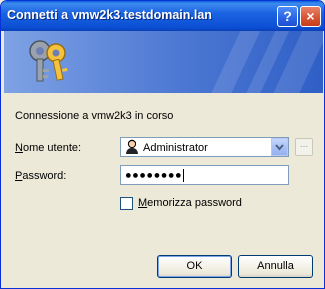 This screenshot has height=289, width=325. I want to click on title-bar: Connetti a vmw2k3.testdomain.lan ? ×, so click(162, 16).